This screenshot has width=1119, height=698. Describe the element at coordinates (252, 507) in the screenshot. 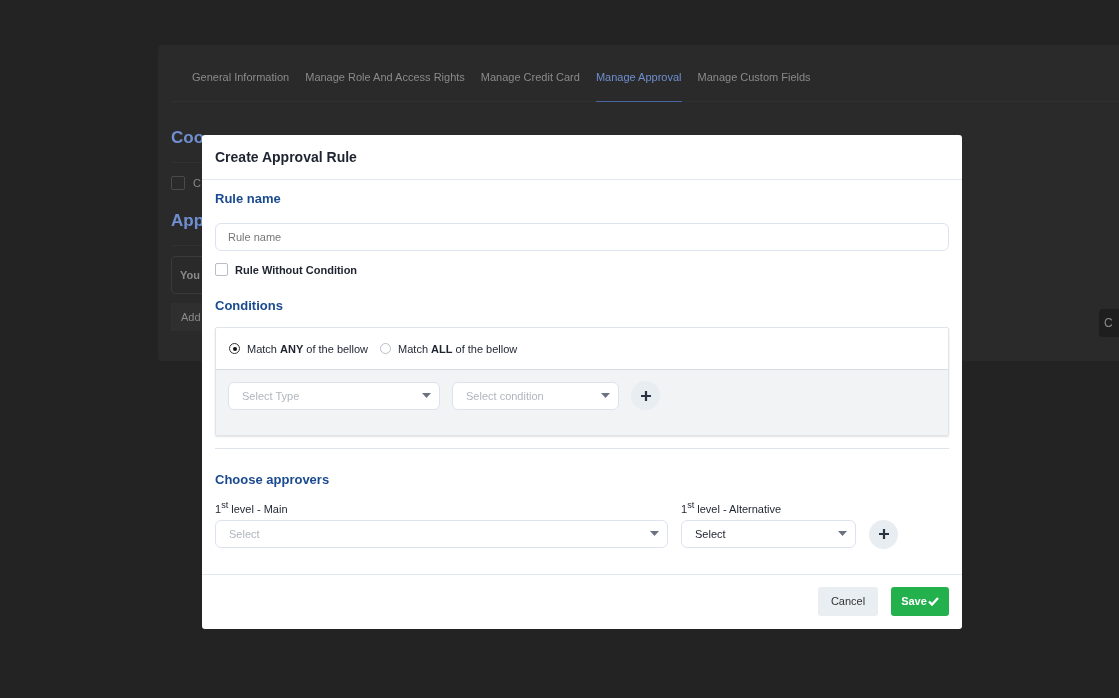

I see `field-label: 1$^{st}$ level - Main` at that location.